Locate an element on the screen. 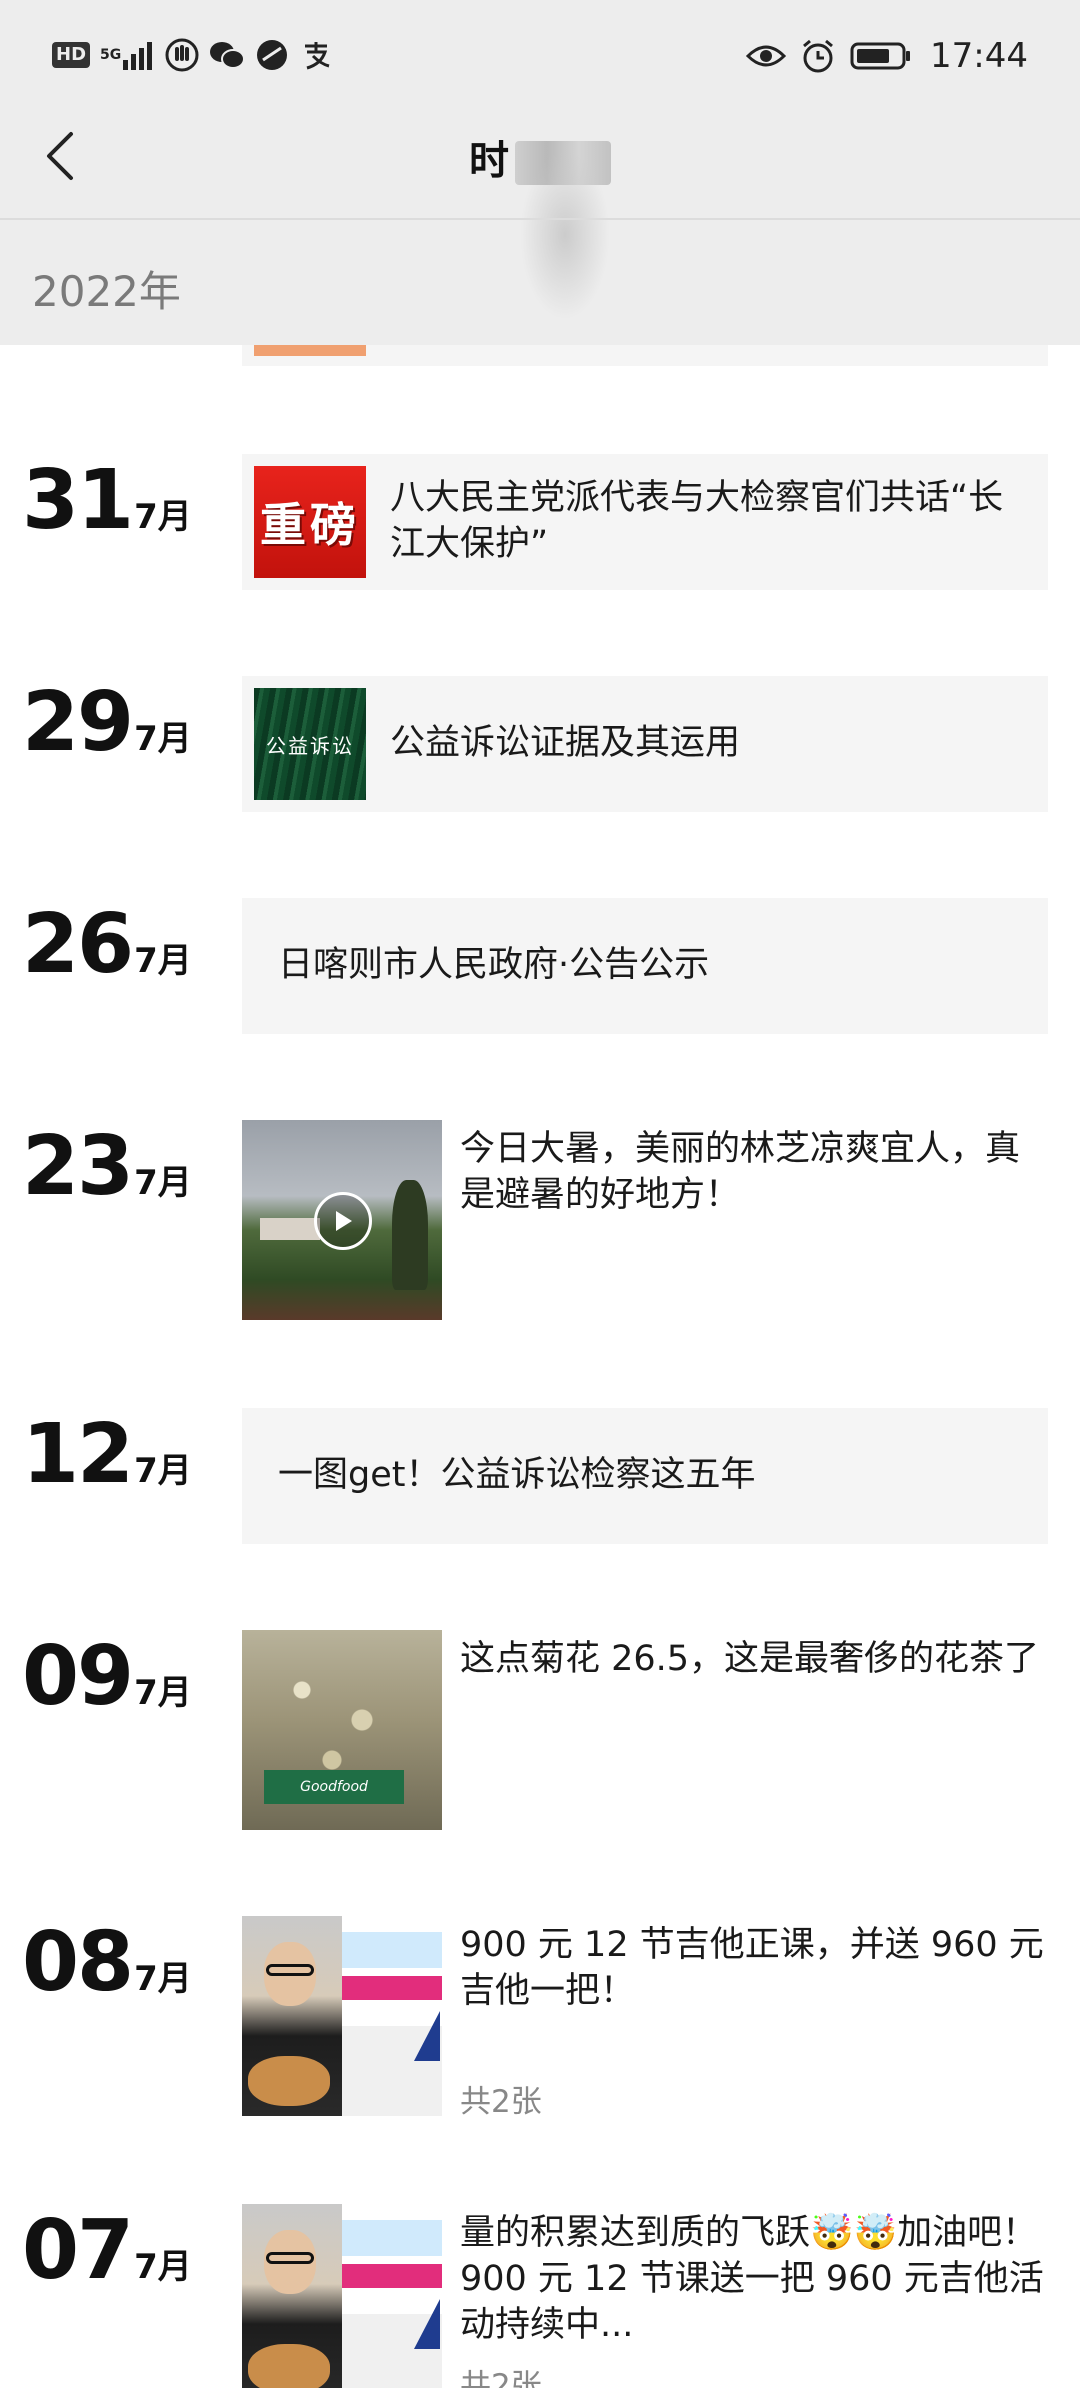  entry-date: 077月 is located at coordinates (107, 2251).